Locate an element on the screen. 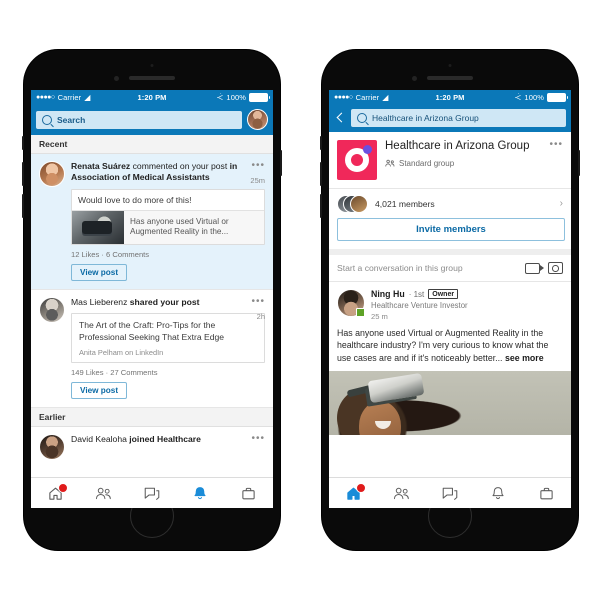 This screenshot has height=600, width=600. bluetooth-icon: ᑆ is located at coordinates (220, 98).